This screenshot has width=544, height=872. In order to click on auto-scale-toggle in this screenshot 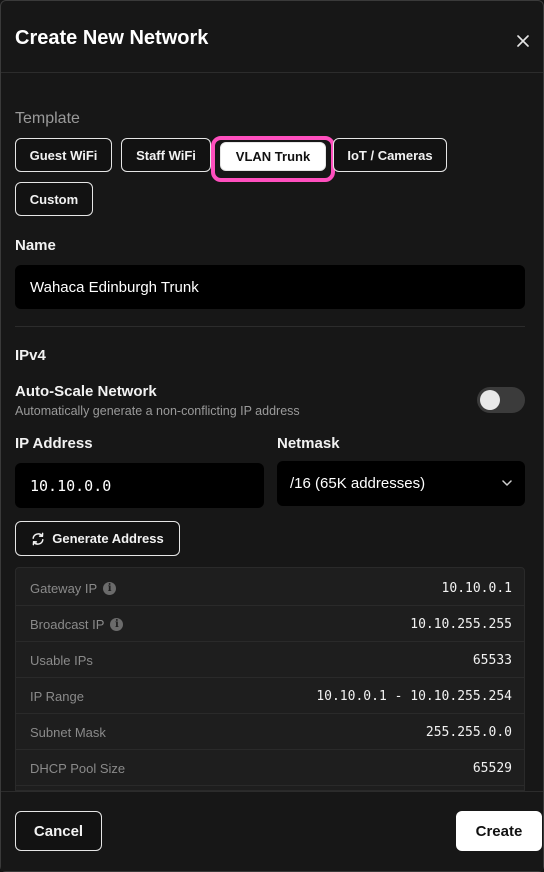, I will do `click(501, 400)`.